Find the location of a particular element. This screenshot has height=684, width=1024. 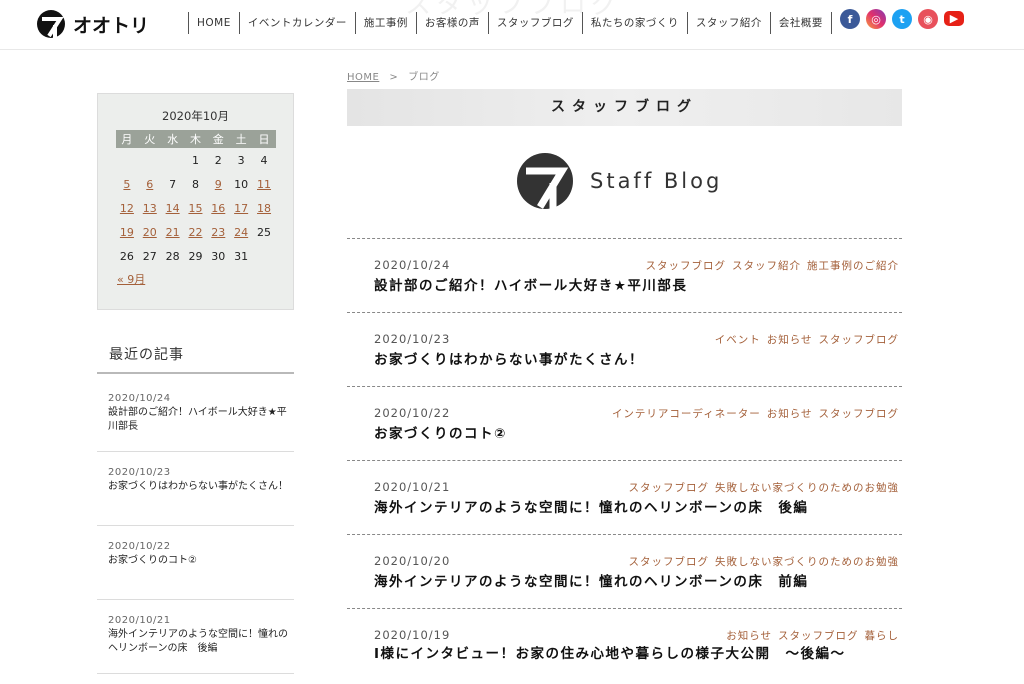

calendar-day: 6 is located at coordinates (149, 184).